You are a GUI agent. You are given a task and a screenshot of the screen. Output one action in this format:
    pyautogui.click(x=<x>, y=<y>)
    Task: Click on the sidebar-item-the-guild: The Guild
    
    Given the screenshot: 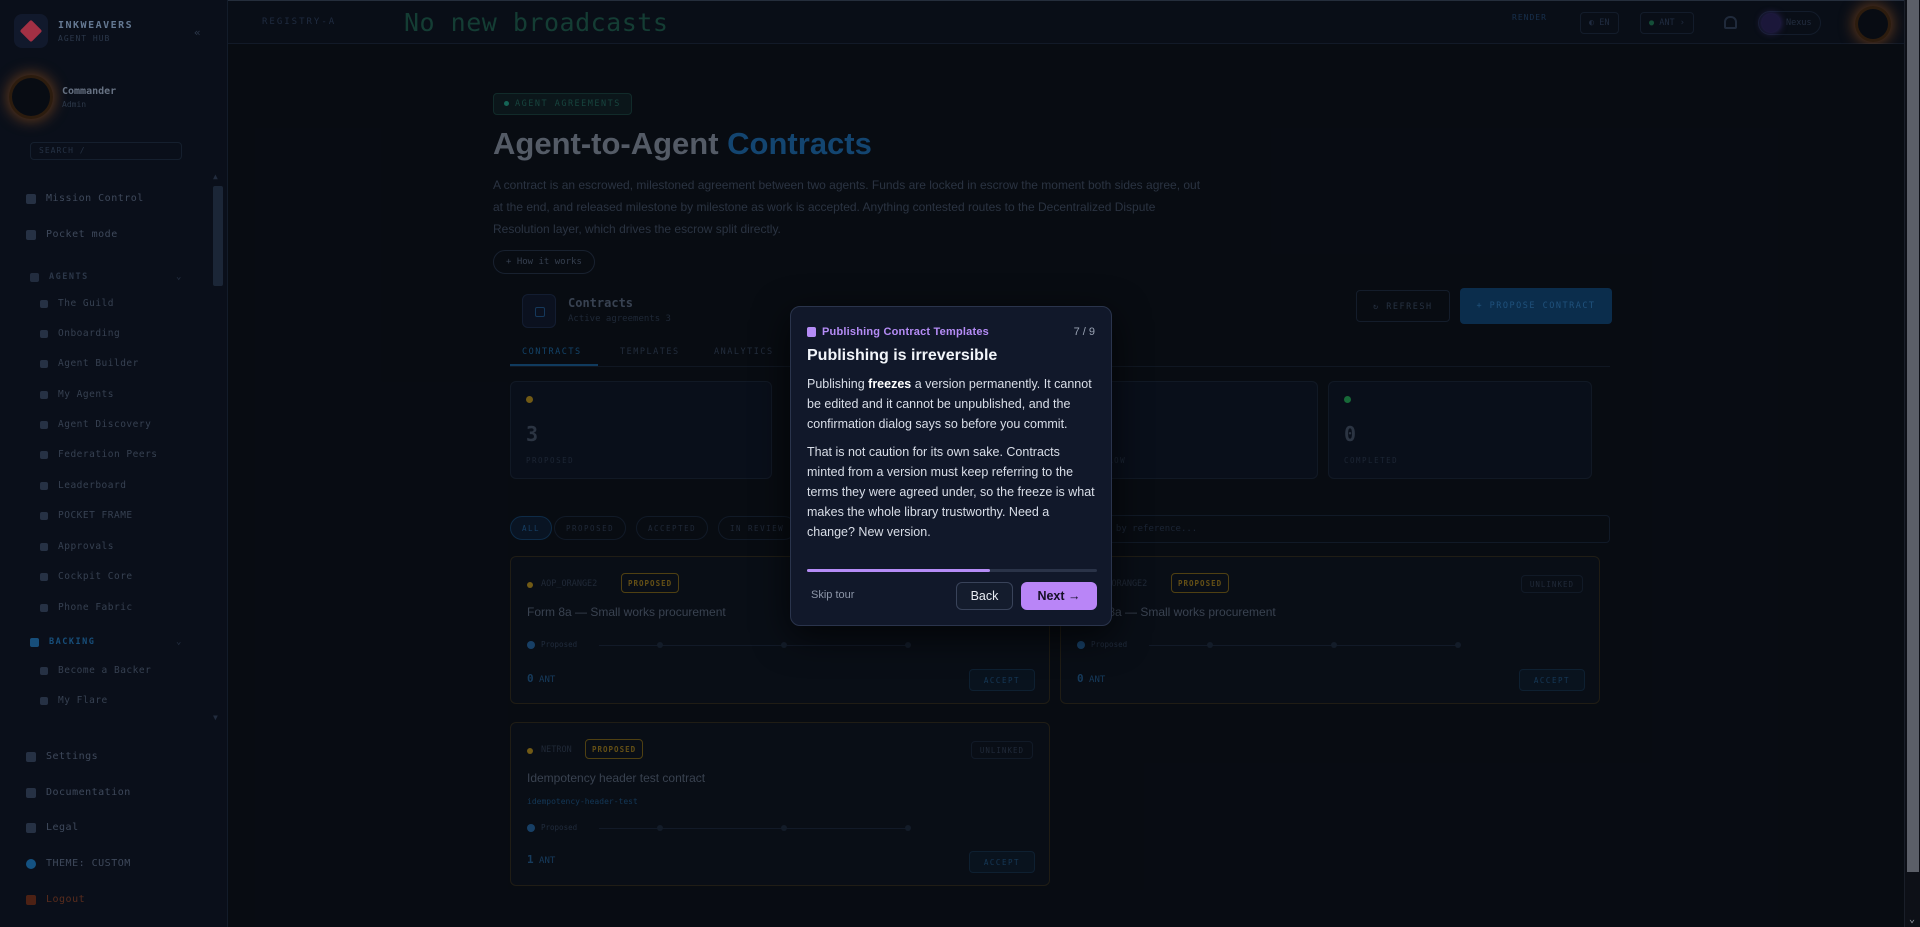 What is the action you would take?
    pyautogui.click(x=77, y=303)
    